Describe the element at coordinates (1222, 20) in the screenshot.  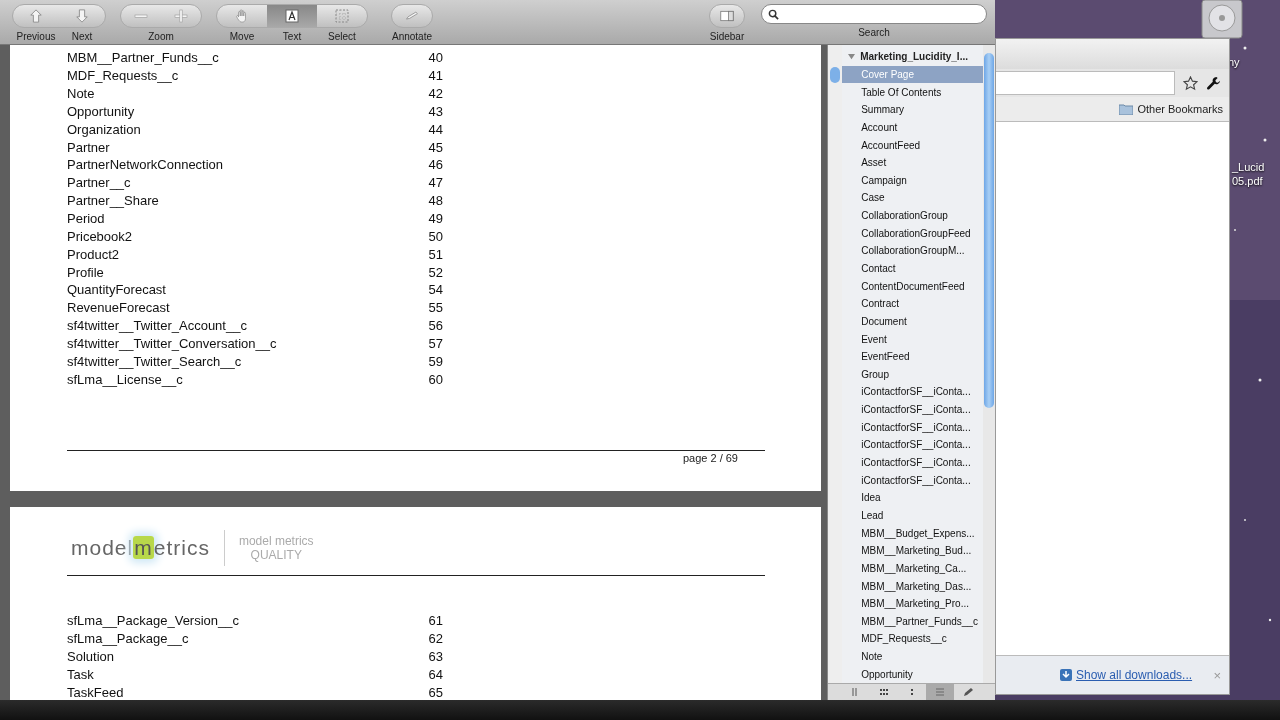
I see `hard-drive-icon` at that location.